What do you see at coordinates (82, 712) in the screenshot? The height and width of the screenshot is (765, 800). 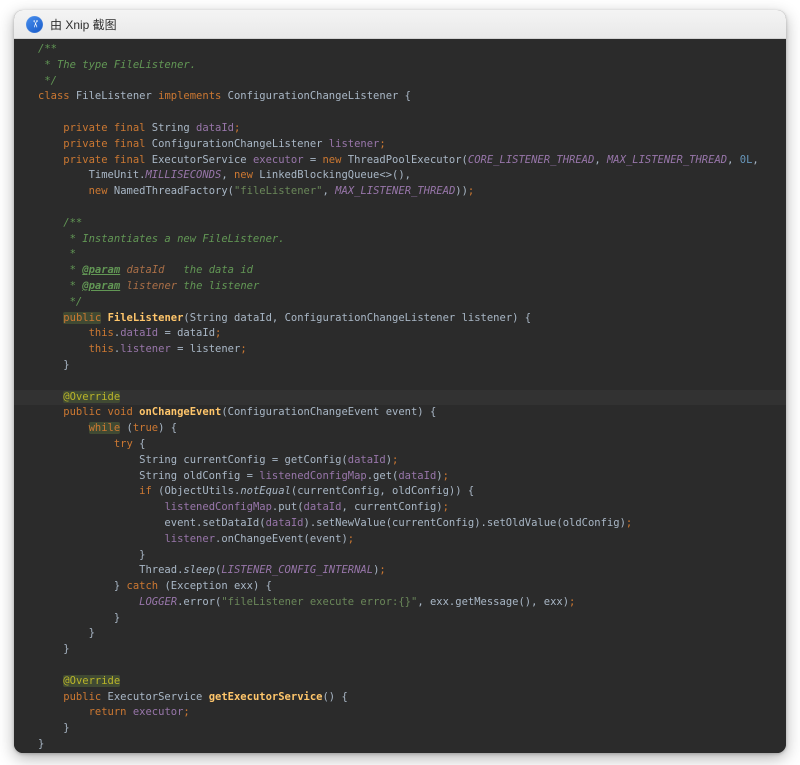 I see `code-token: return` at bounding box center [82, 712].